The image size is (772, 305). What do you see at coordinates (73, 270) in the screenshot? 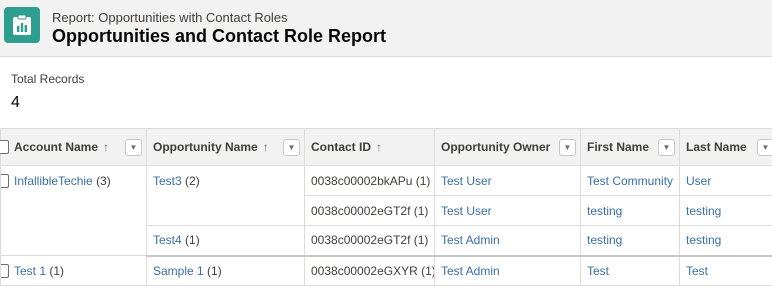
I see `account-name-cell: Test 1 (1)` at bounding box center [73, 270].